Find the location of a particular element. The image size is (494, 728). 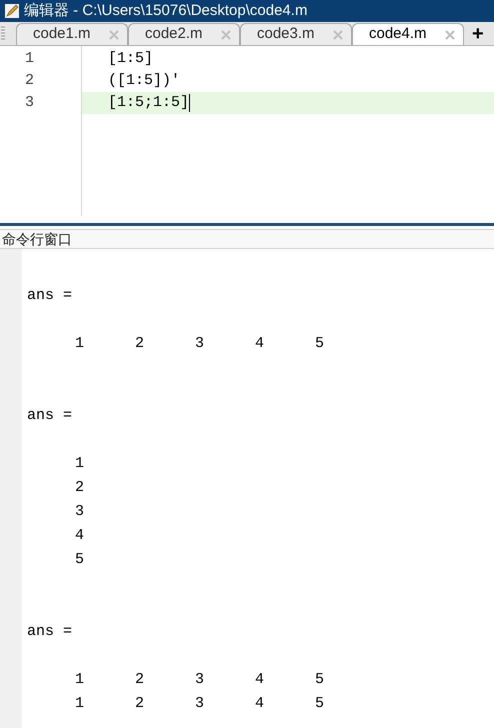

line-number: 3 is located at coordinates (29, 102).